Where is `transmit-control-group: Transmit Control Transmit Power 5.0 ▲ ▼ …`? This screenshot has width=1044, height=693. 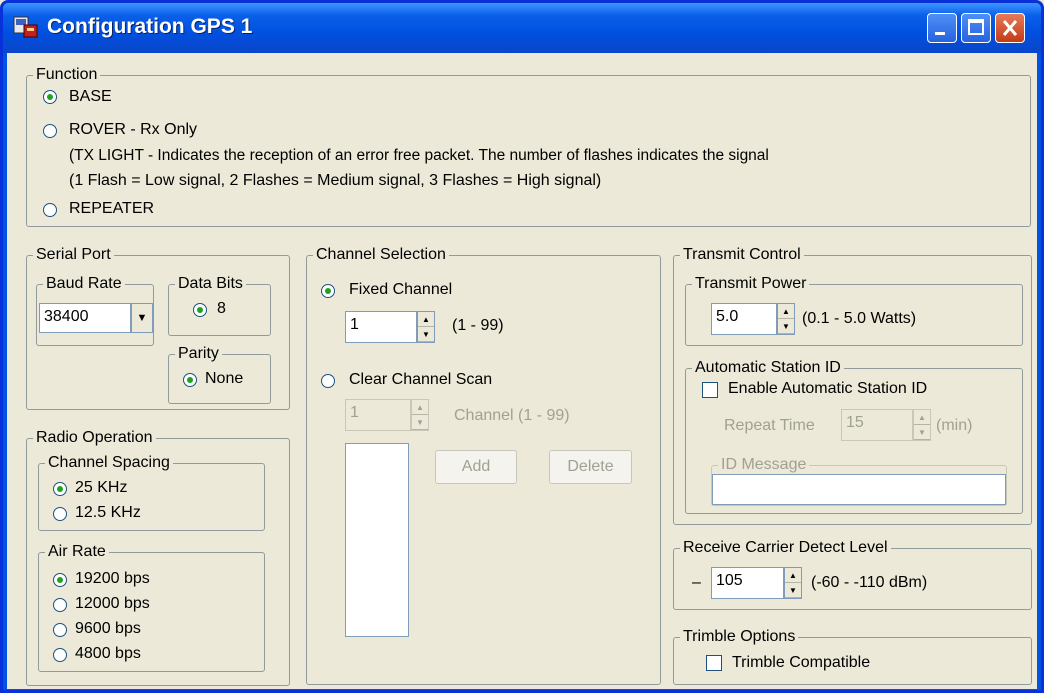
transmit-control-group: Transmit Control Transmit Power 5.0 ▲ ▼ … is located at coordinates (852, 385).